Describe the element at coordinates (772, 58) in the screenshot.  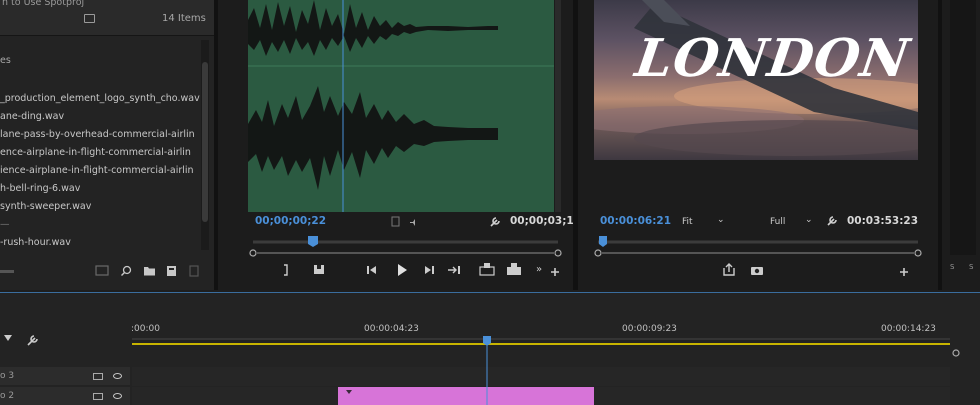
I see `title-overlay: LONDON` at that location.